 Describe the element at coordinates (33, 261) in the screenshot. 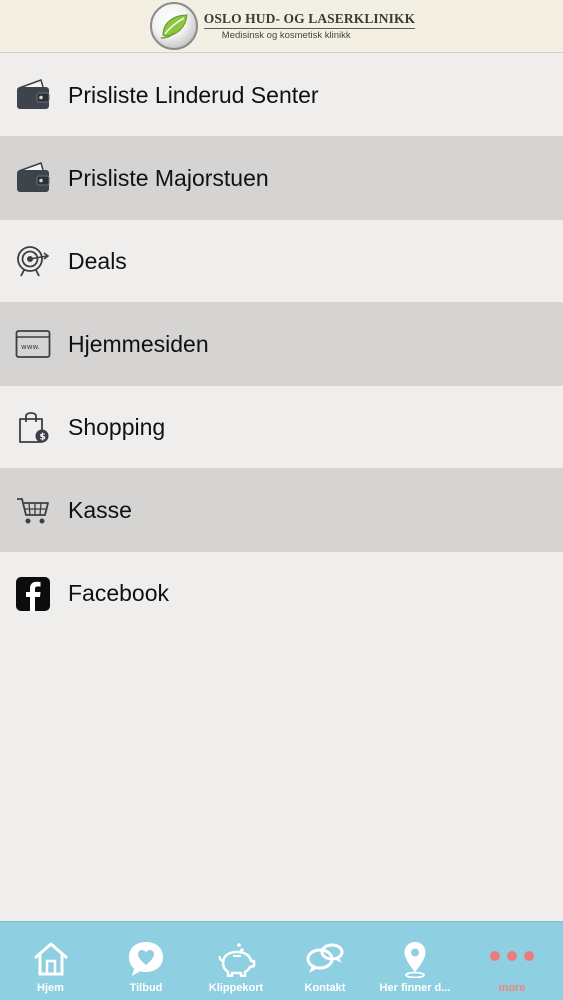

I see `target-icon` at that location.